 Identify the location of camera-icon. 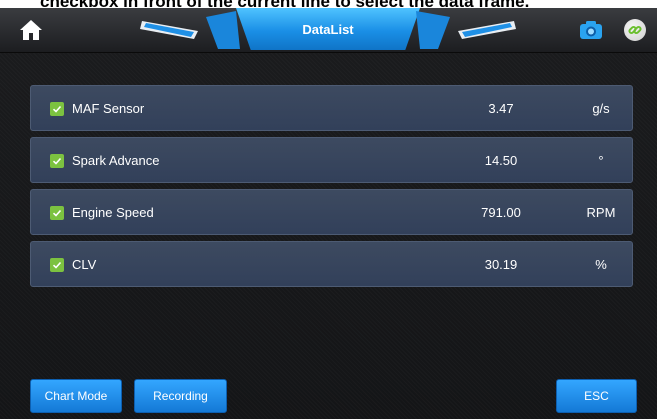
(591, 30).